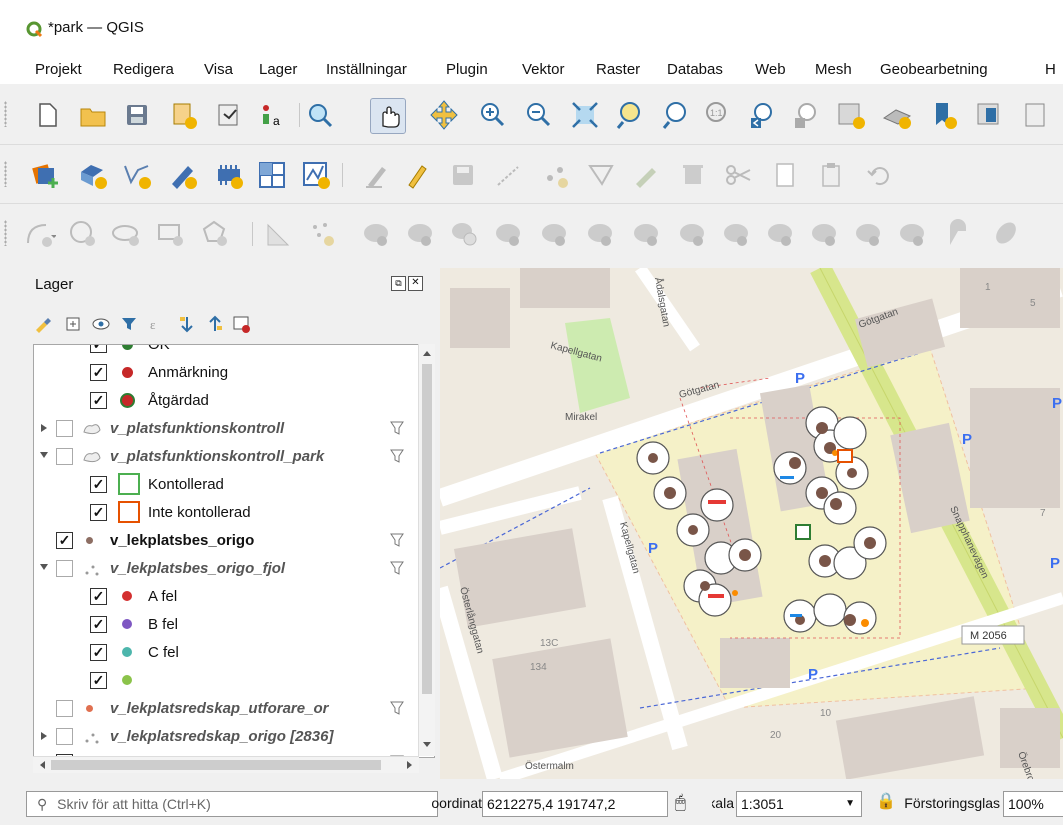 The image size is (1063, 825). What do you see at coordinates (943, 115) in the screenshot?
I see `new-bookmark-button` at bounding box center [943, 115].